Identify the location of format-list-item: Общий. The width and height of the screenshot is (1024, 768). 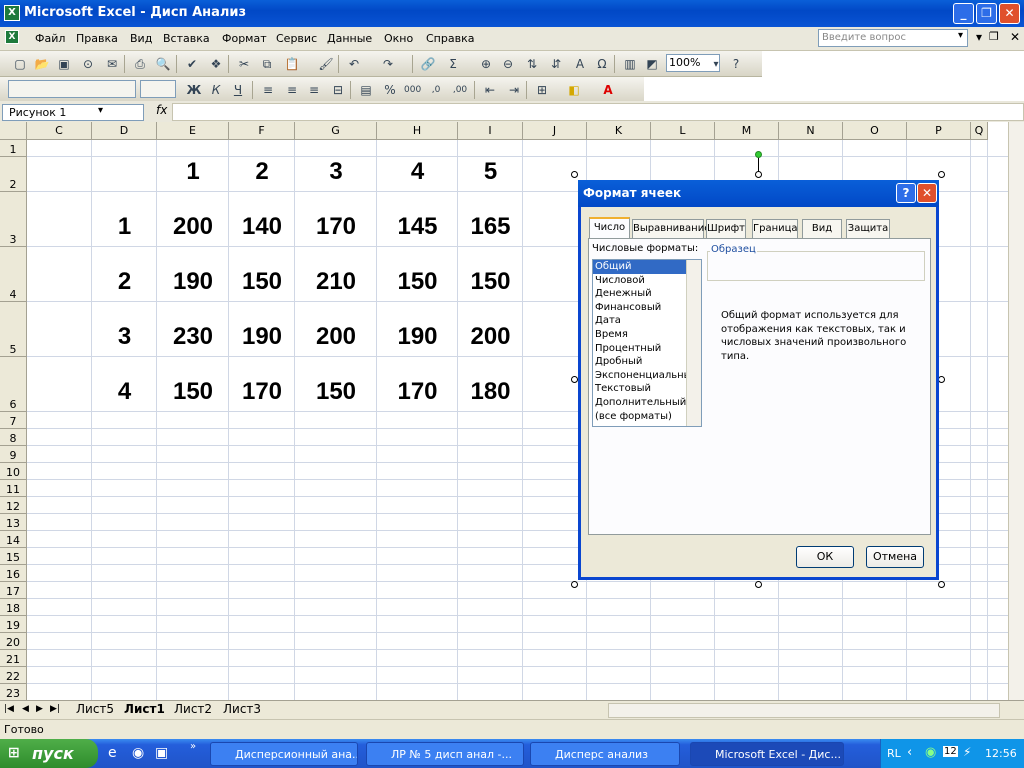
(647, 267).